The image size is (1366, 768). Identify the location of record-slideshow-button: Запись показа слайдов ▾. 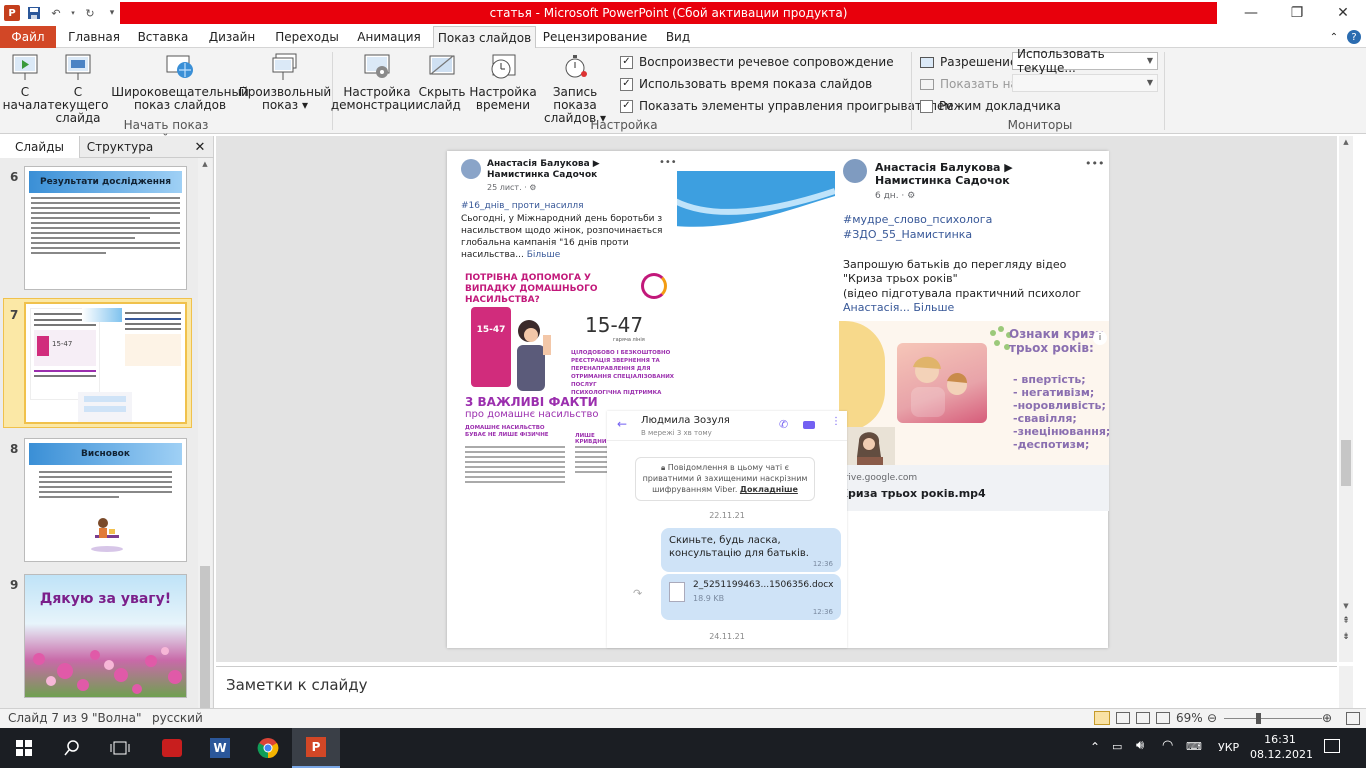
(575, 88).